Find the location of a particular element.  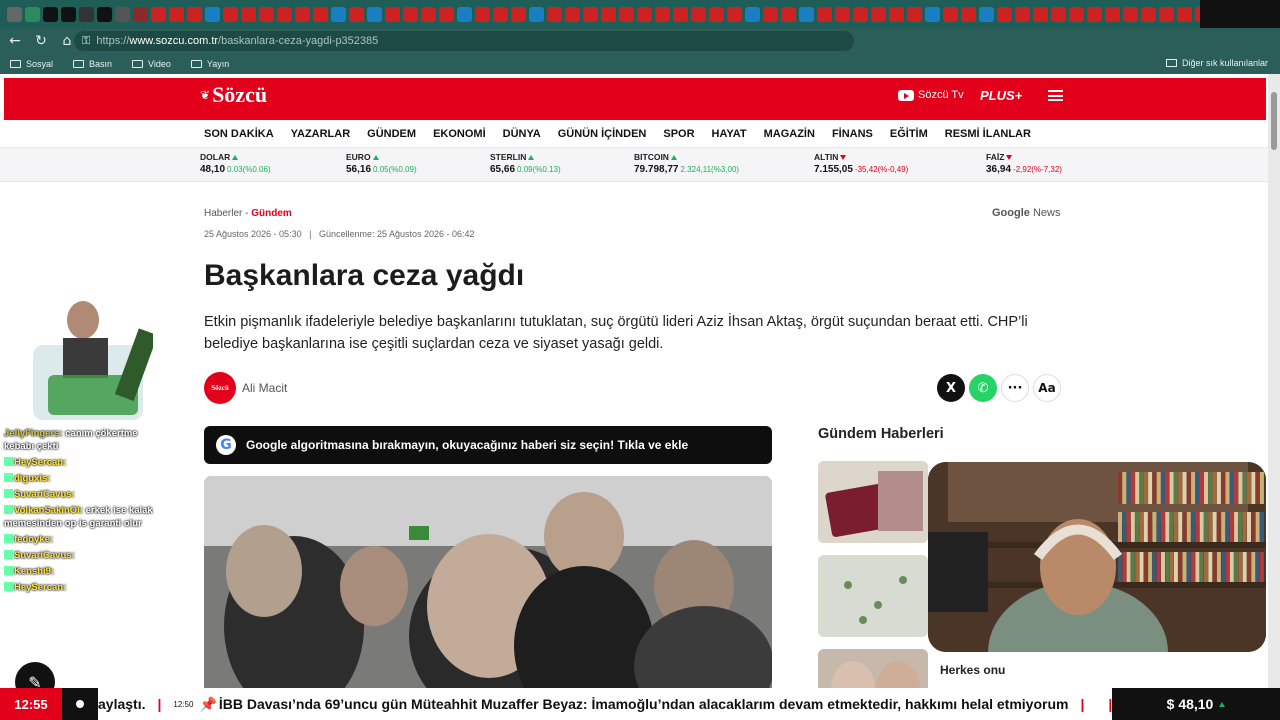

plus-link: PLUS+ is located at coordinates (1001, 95).